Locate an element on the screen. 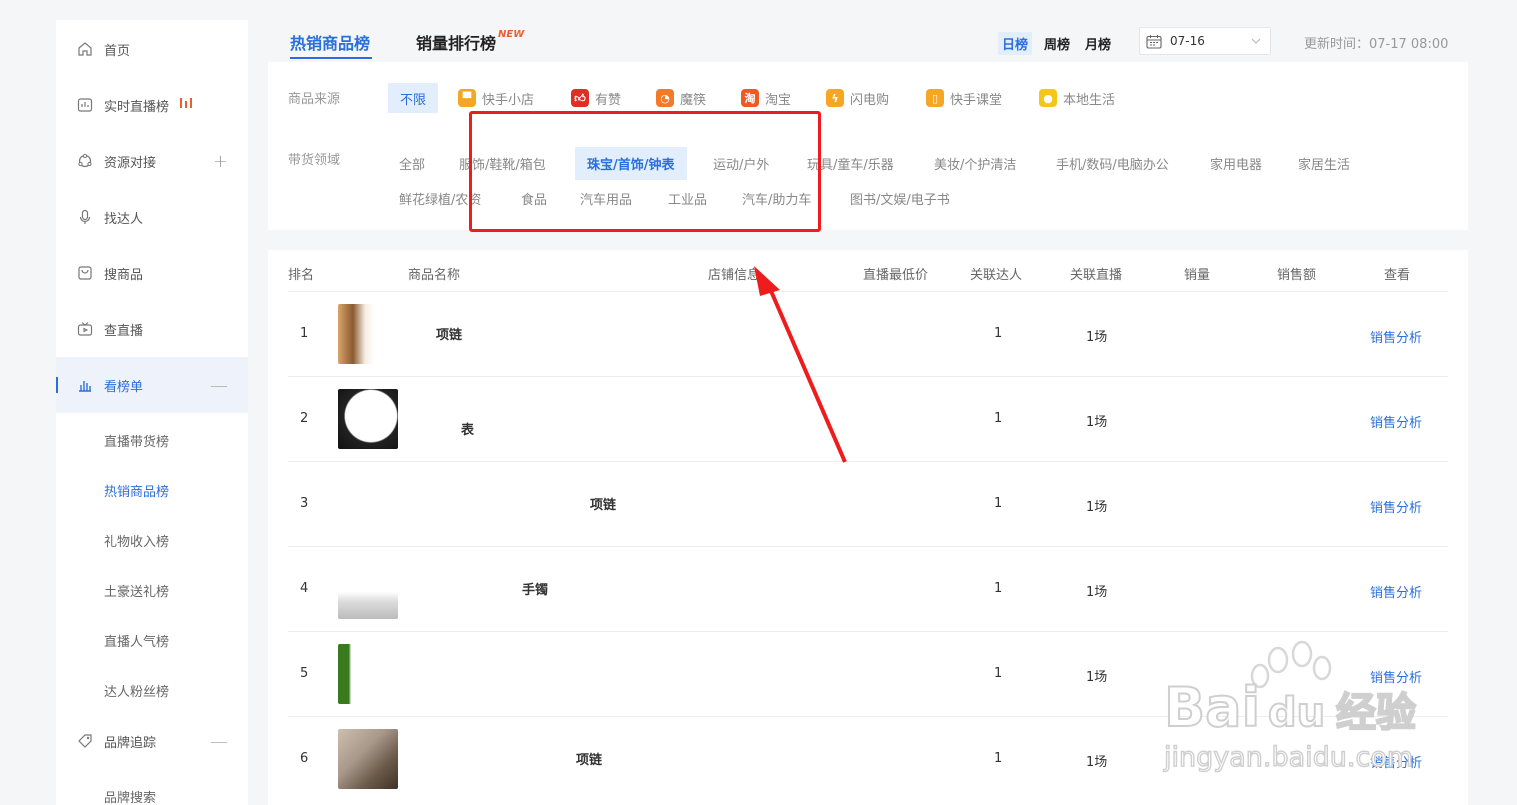 The height and width of the screenshot is (805, 1517). subnav-kol-fans: 达人粉丝榜 is located at coordinates (136, 690).